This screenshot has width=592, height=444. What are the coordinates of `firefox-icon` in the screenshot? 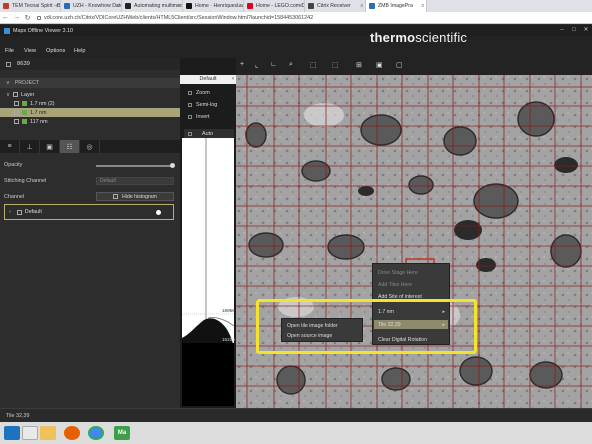 It's located at (72, 433).